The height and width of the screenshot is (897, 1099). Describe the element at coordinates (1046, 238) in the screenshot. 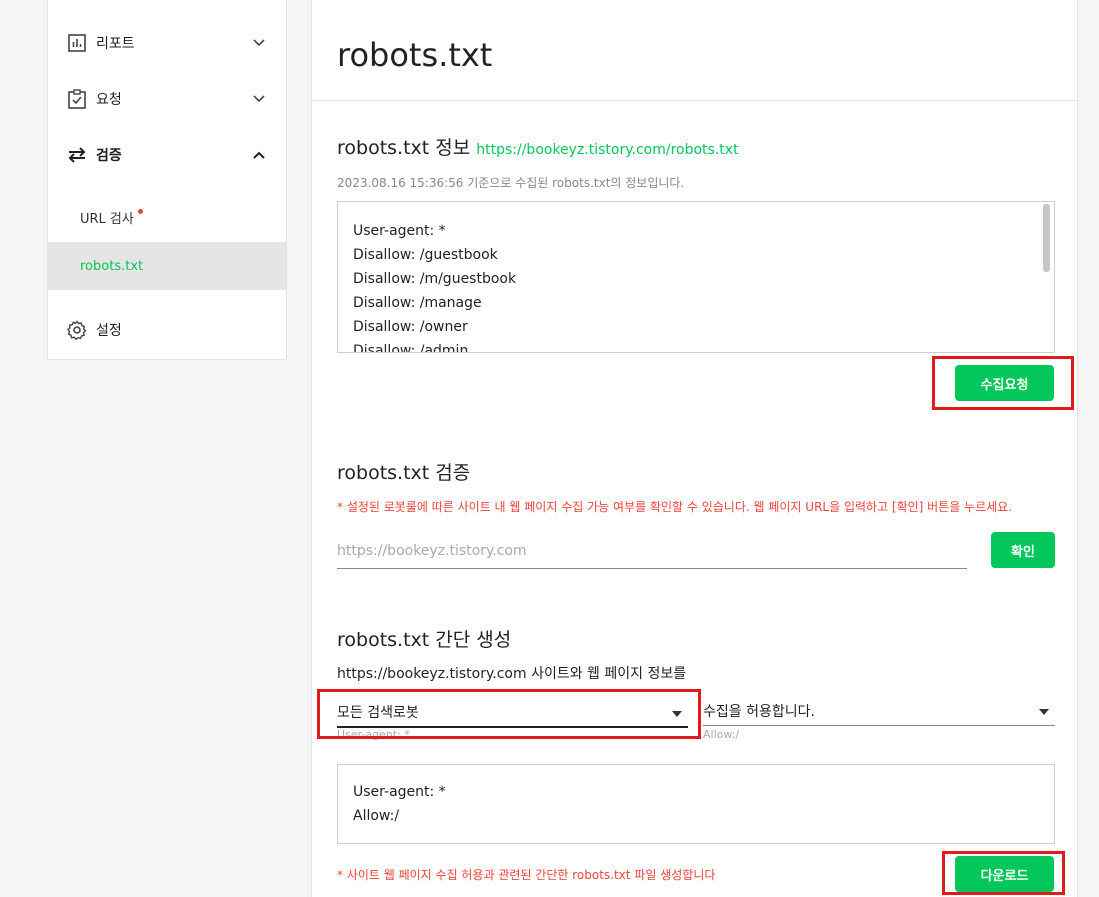

I see `scrollbar` at that location.